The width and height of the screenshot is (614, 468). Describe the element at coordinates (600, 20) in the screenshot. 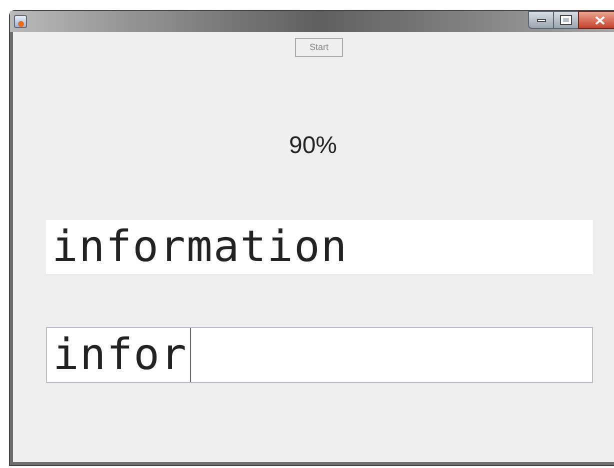

I see `close-icon` at that location.